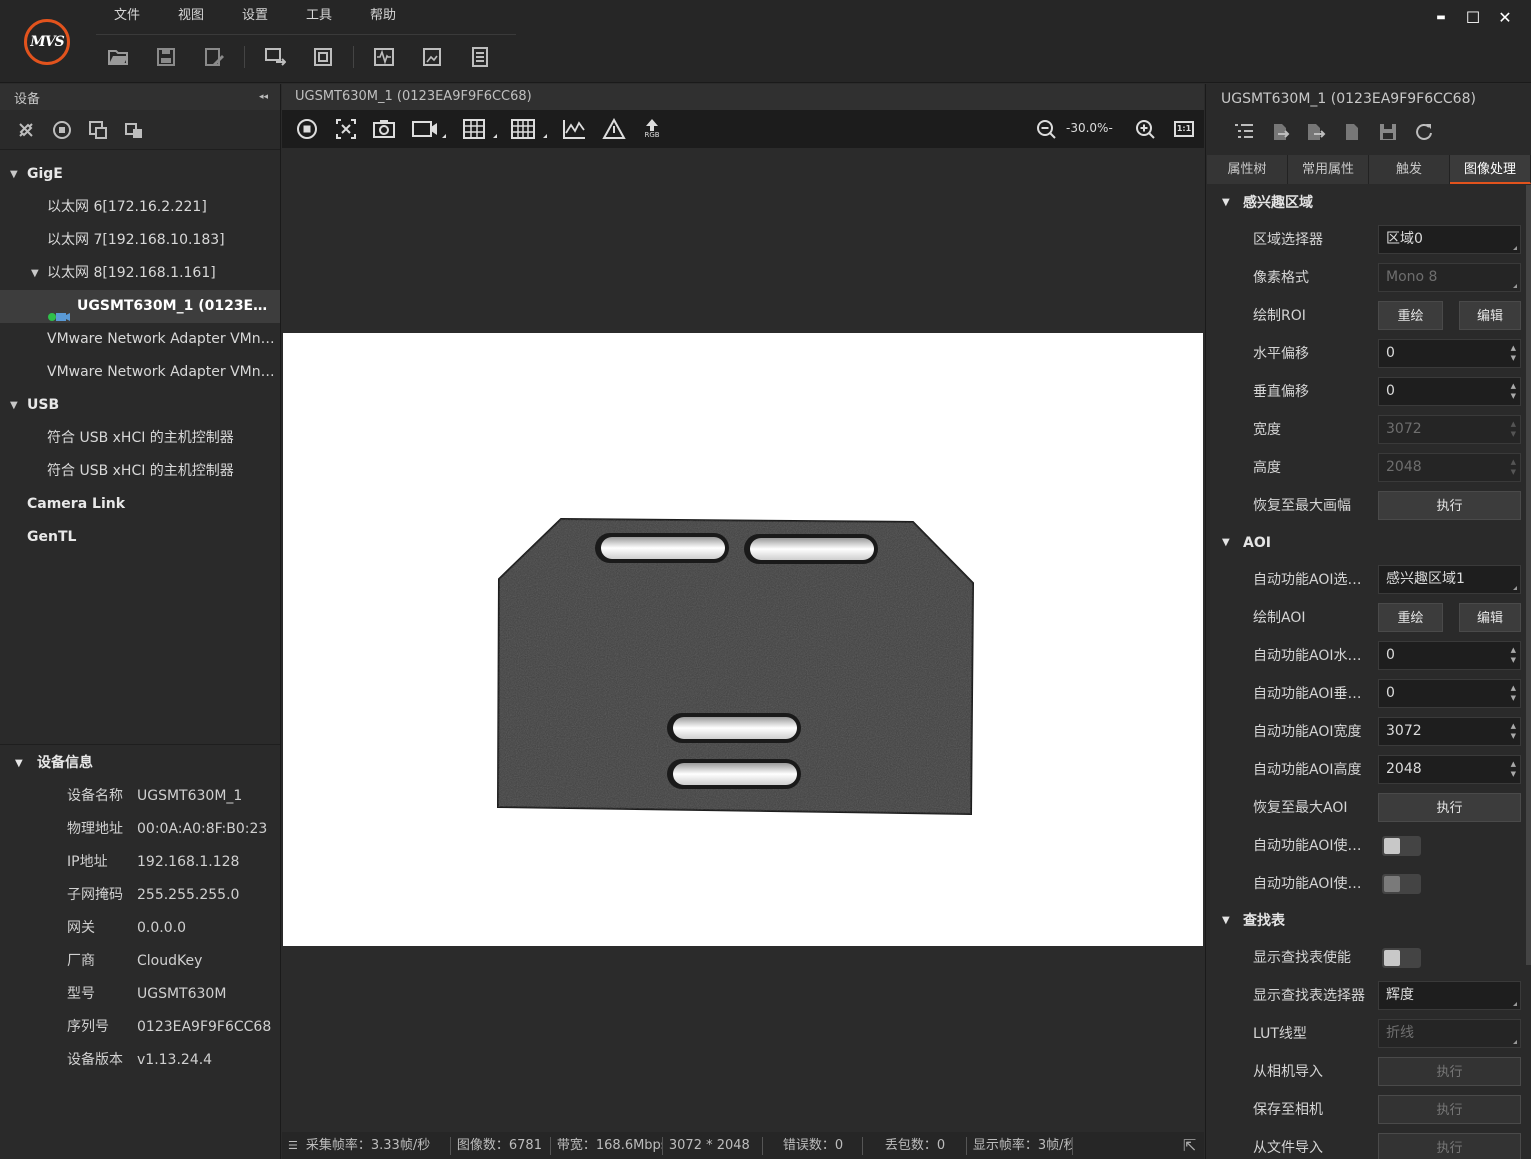 This screenshot has width=1531, height=1159. I want to click on offset-y-spinbox: 0 ▲ ▼, so click(1449, 391).